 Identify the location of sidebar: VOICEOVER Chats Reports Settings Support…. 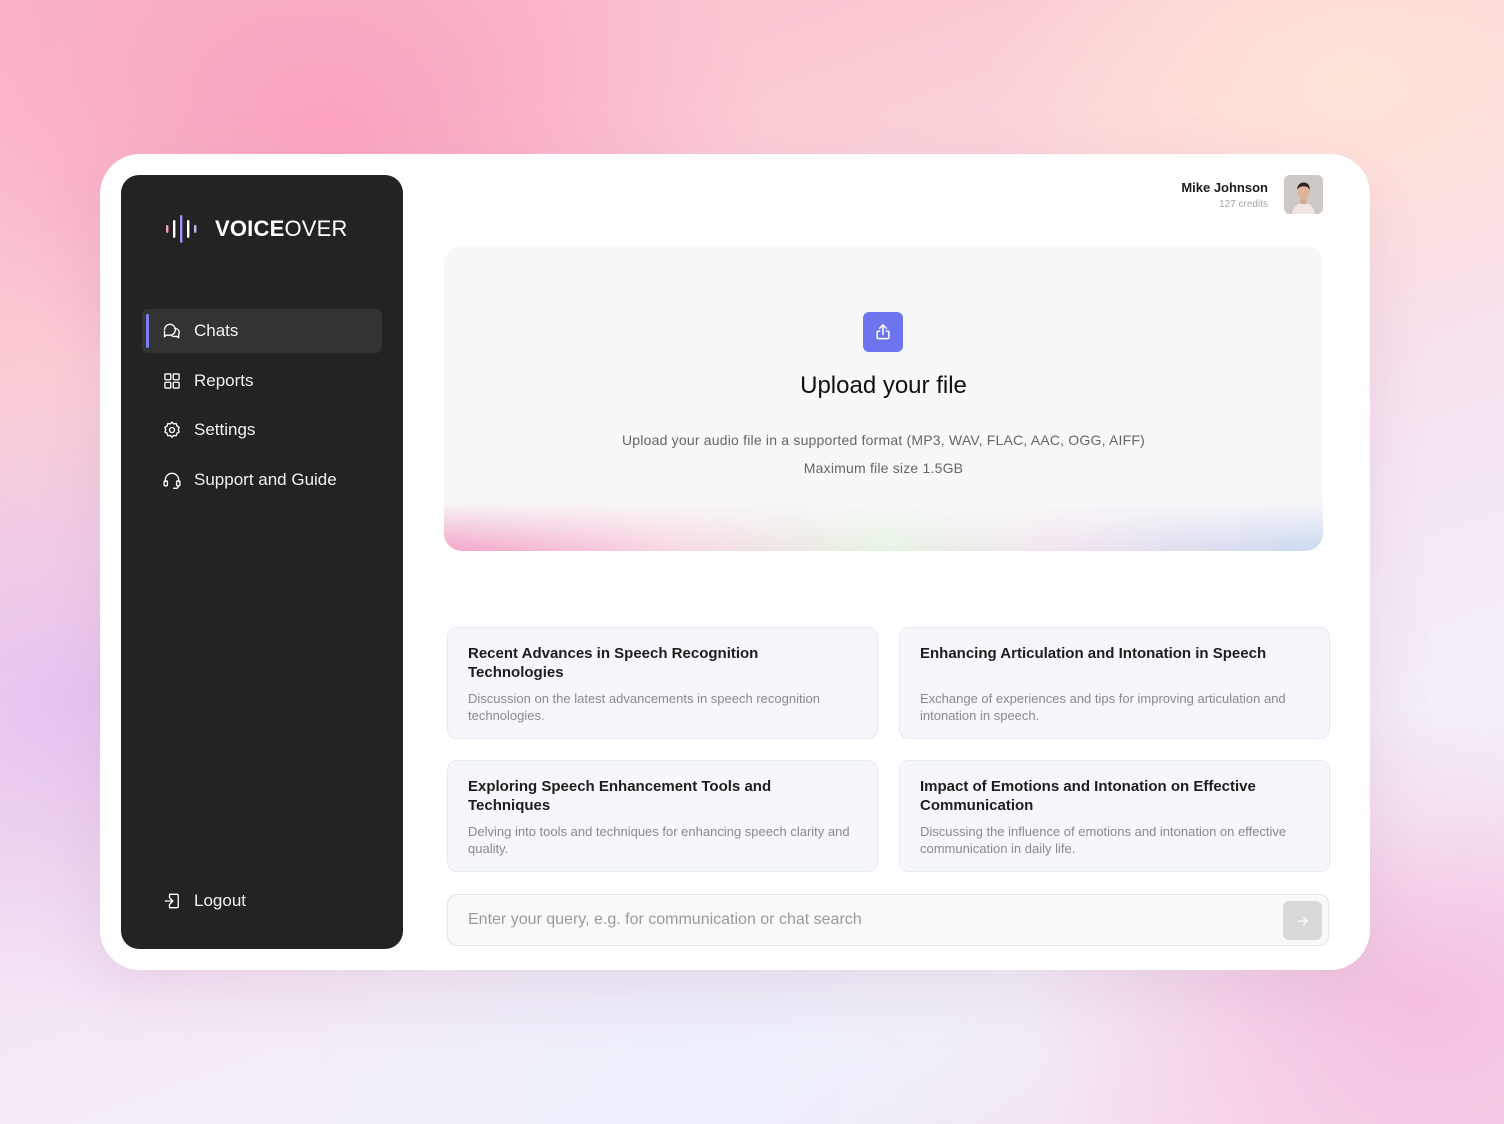
(262, 562).